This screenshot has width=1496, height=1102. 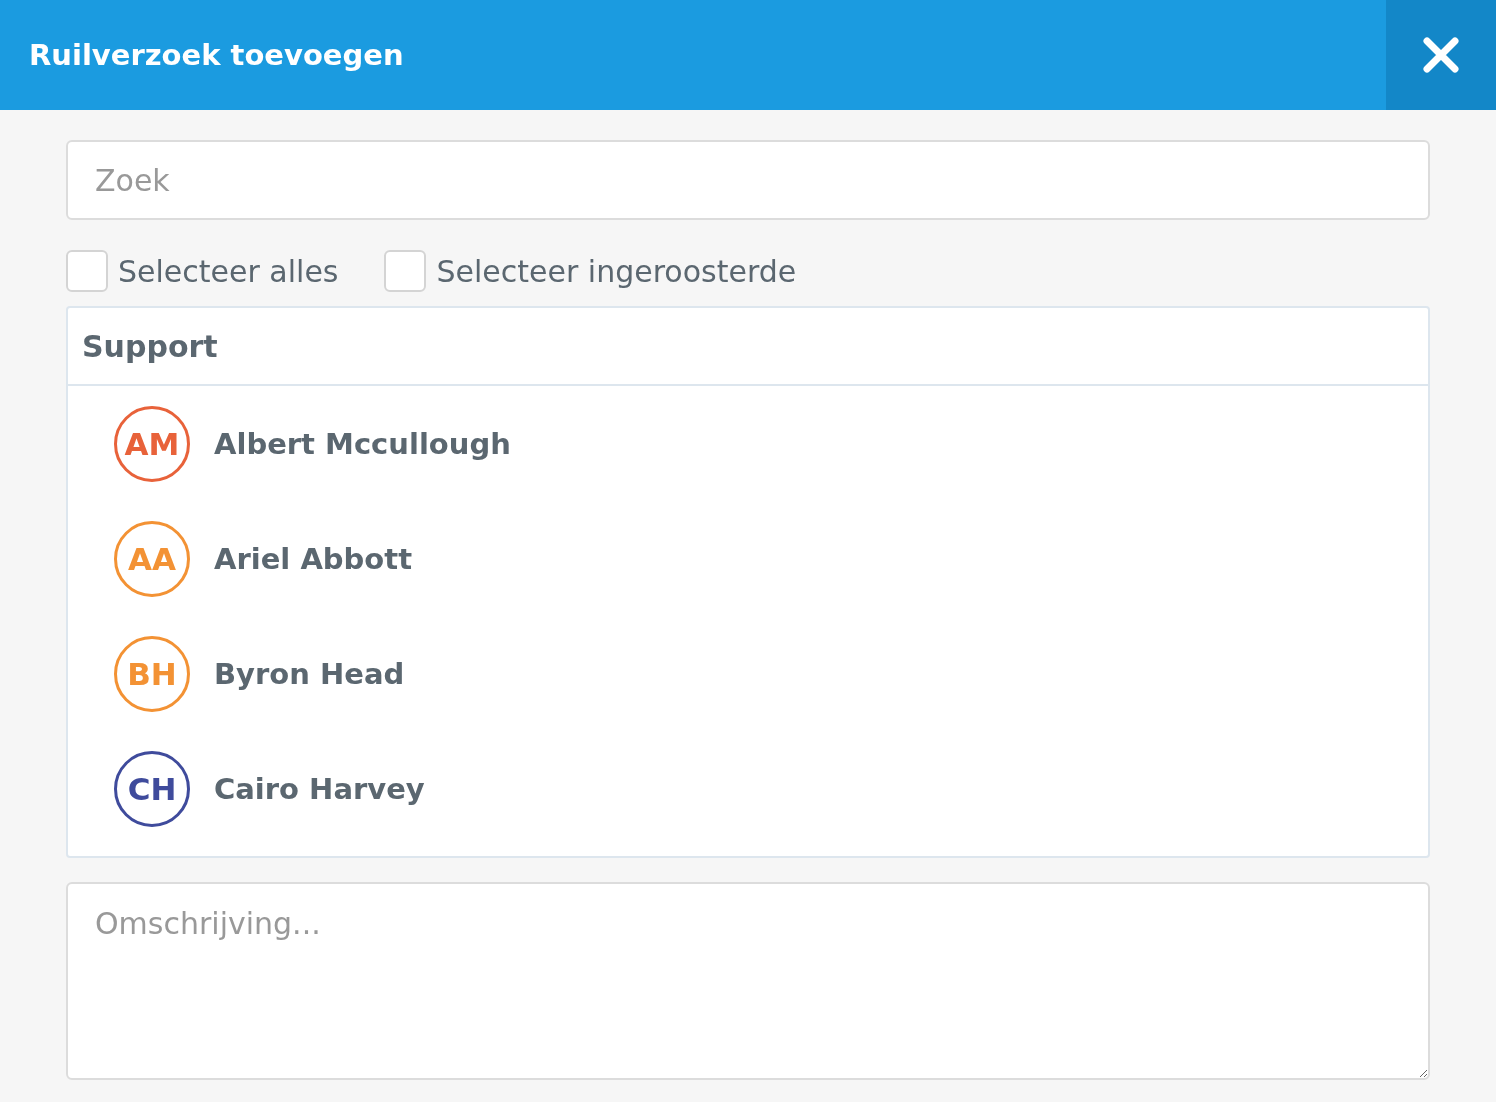 I want to click on dialog-title: Ruilverzoek toevoegen, so click(x=216, y=55).